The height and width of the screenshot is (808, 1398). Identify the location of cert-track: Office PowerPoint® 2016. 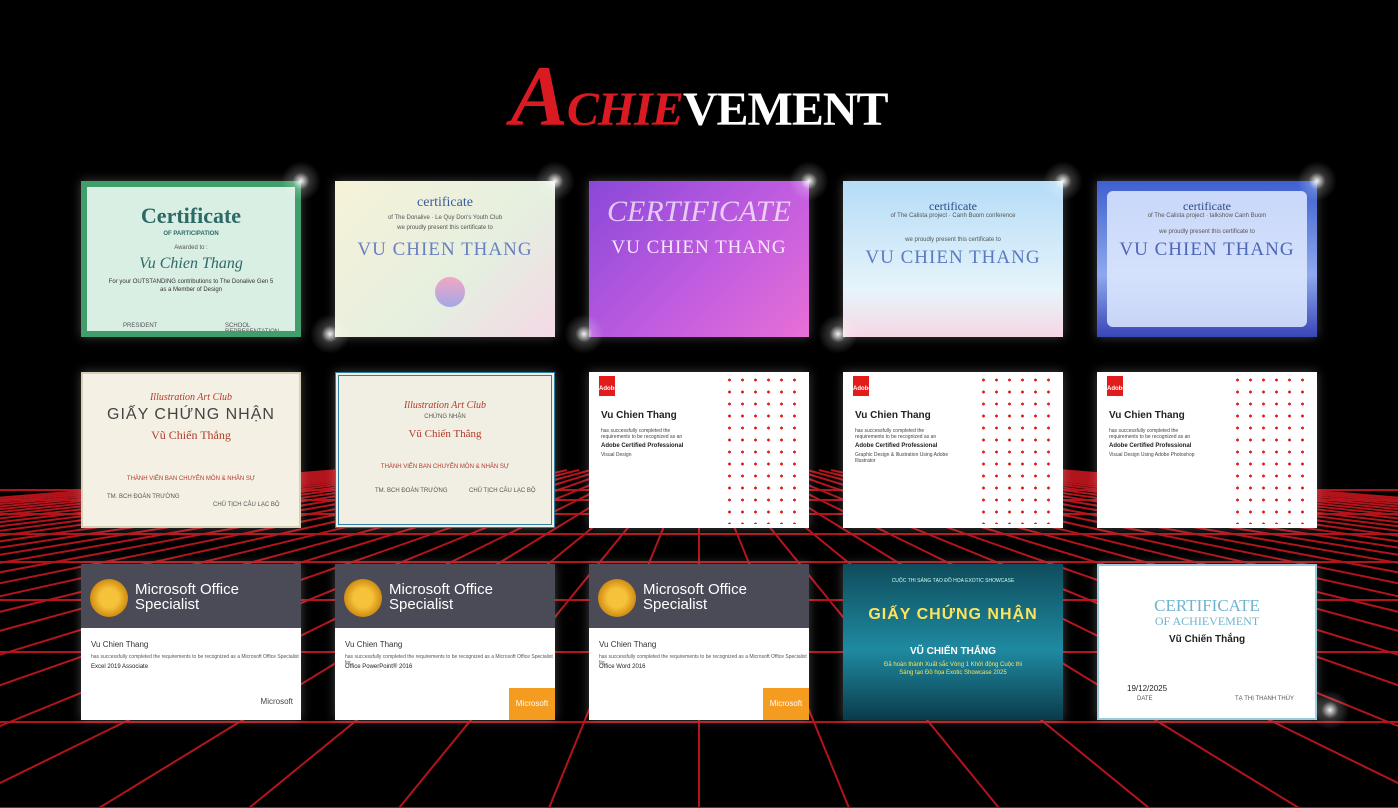
(379, 667).